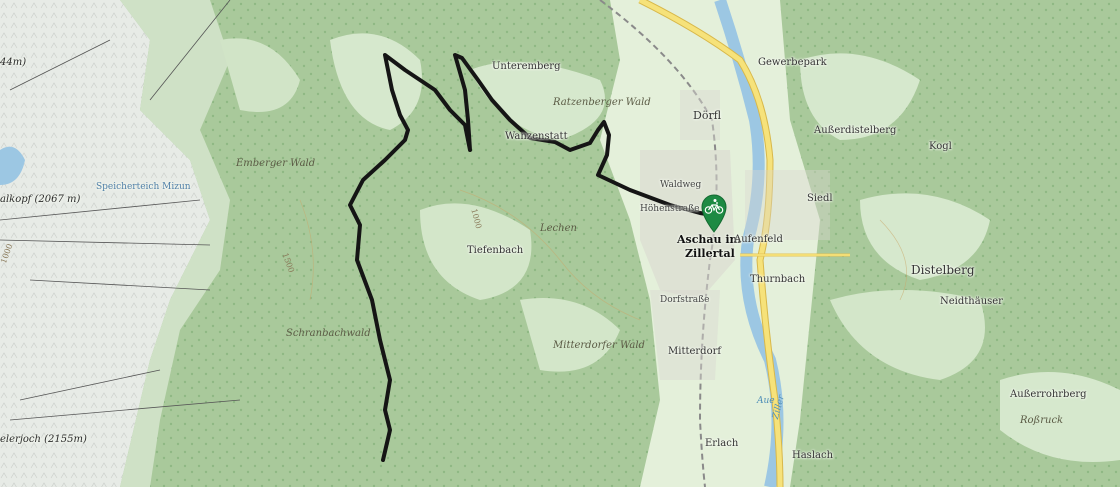 Image resolution: width=1120 pixels, height=487 pixels. I want to click on forest-label: Roßruck, so click(1042, 420).